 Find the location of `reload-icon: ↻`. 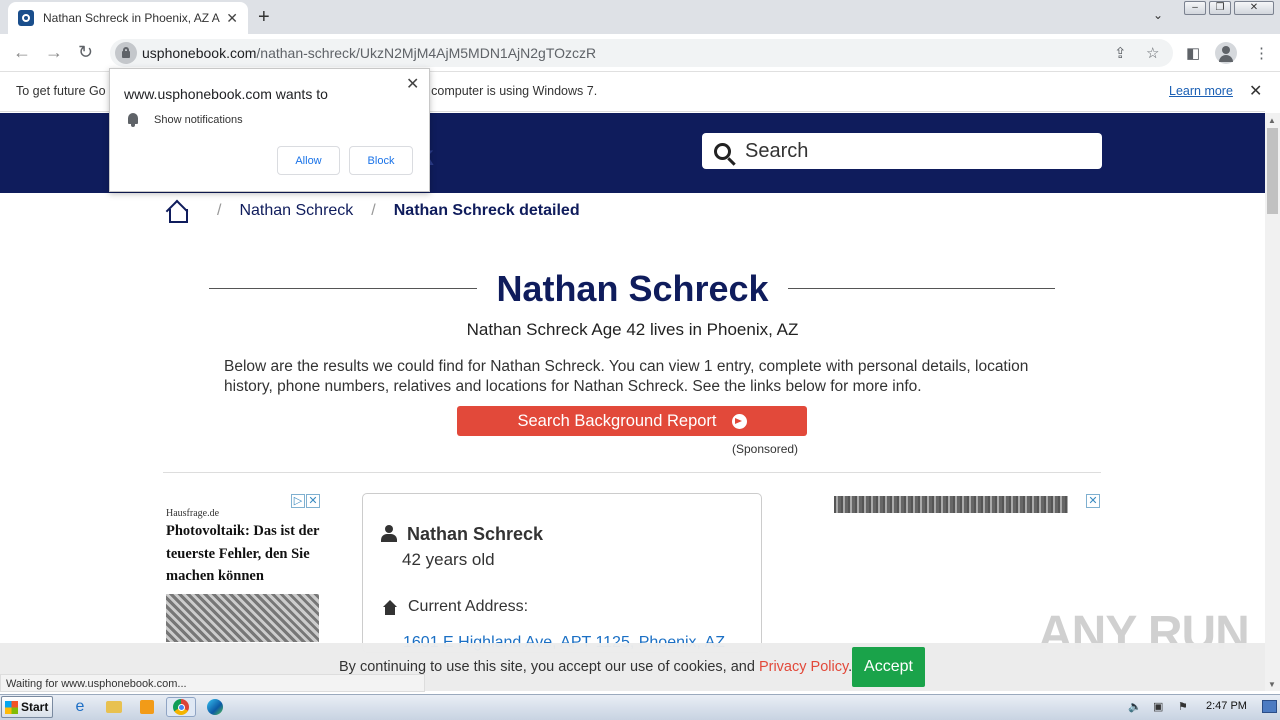

reload-icon: ↻ is located at coordinates (85, 52).